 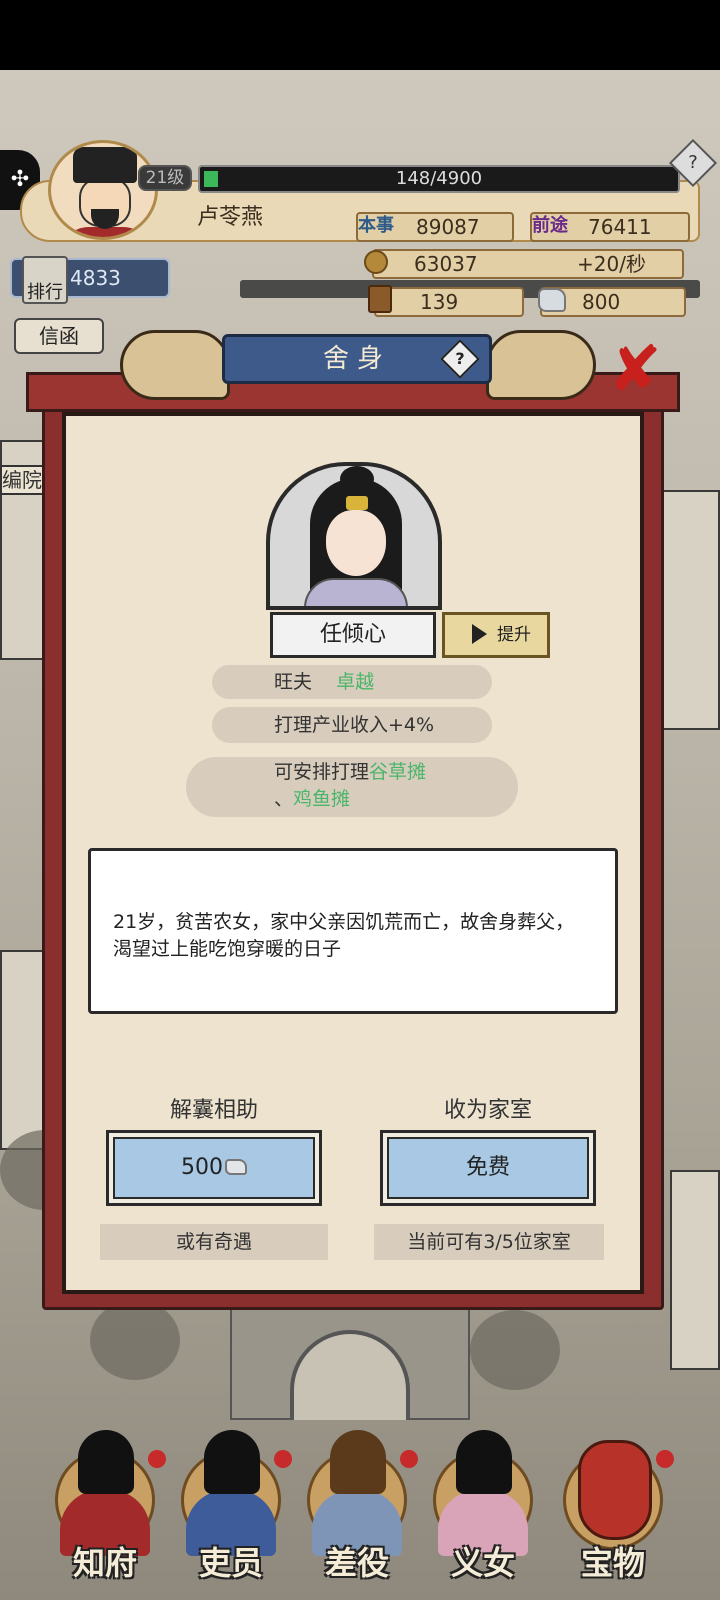 I want to click on mail-button: 信函, so click(x=59, y=336).